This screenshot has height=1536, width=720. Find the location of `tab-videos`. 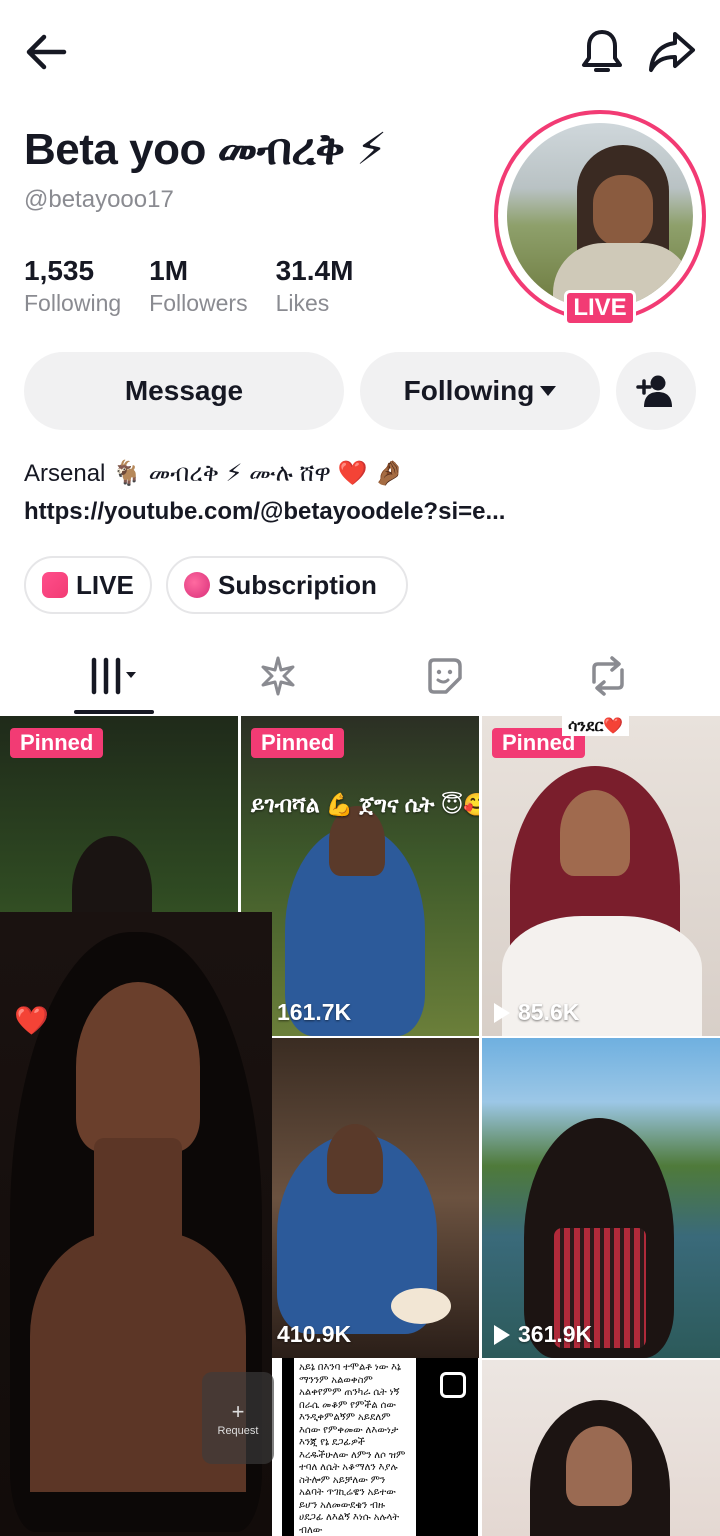

tab-videos is located at coordinates (116, 676).